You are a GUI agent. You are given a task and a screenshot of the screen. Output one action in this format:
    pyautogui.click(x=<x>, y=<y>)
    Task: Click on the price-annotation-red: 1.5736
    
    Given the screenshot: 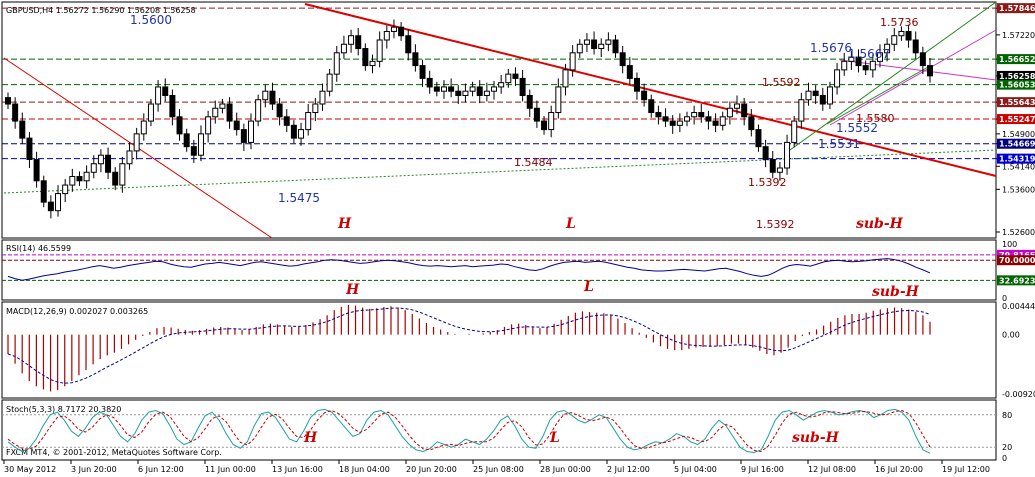 What is the action you would take?
    pyautogui.click(x=899, y=22)
    